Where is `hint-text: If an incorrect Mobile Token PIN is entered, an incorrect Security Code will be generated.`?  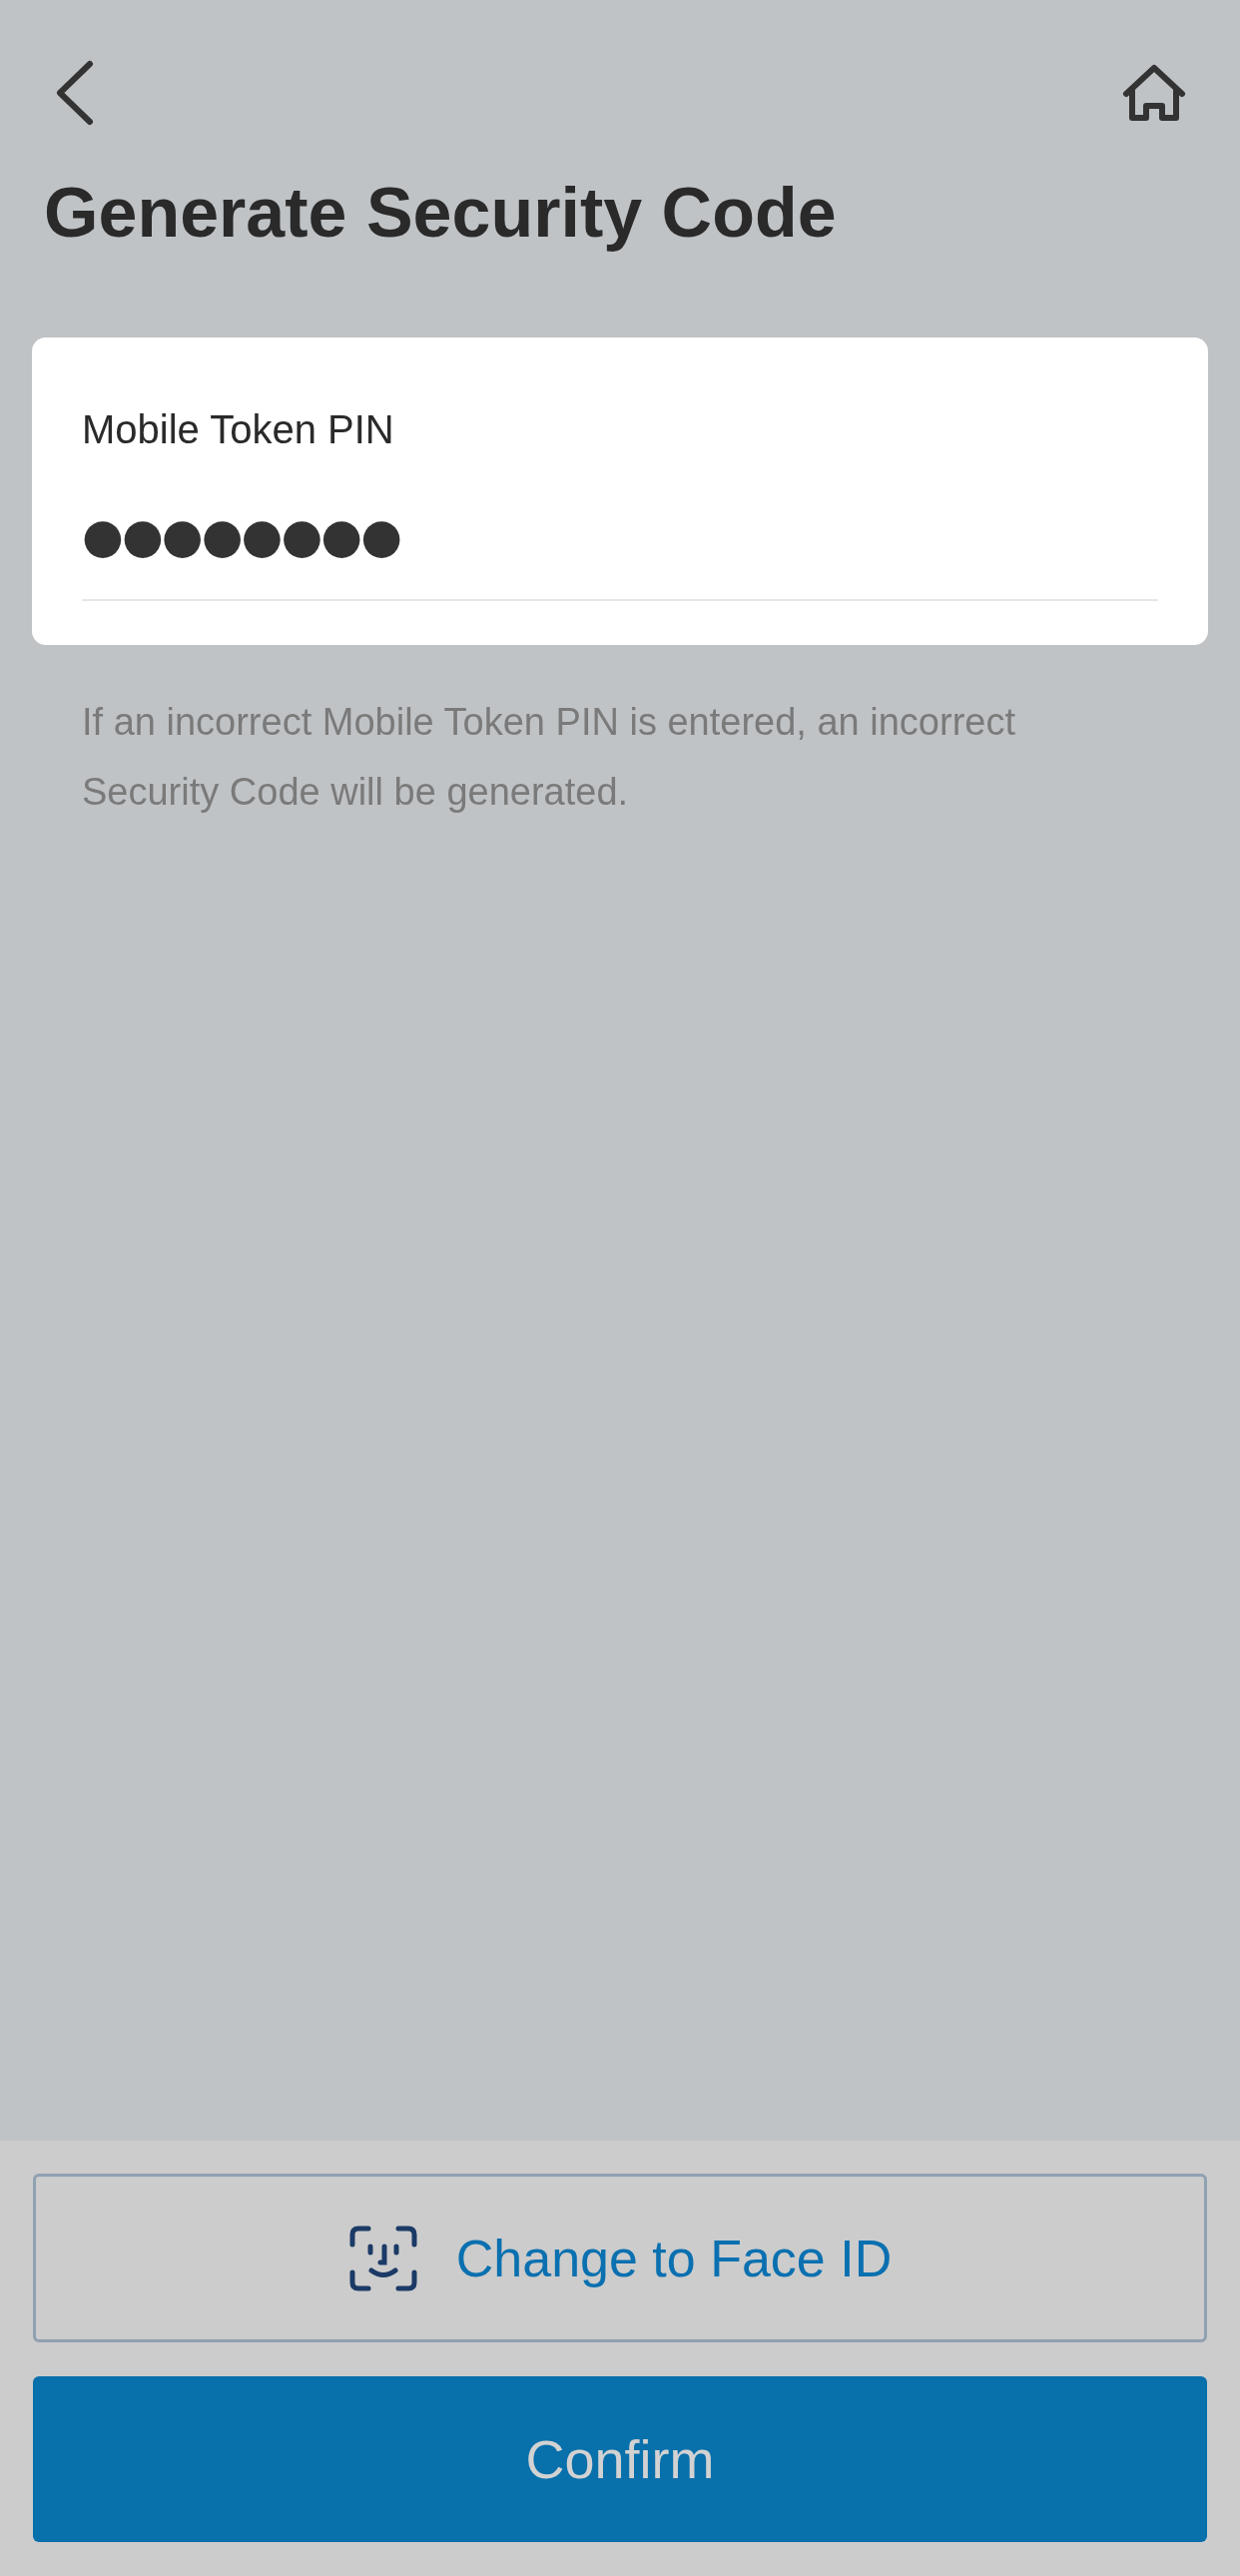
hint-text: If an incorrect Mobile Token PIN is entered, an incorrect Security Code will be generated. is located at coordinates (549, 757).